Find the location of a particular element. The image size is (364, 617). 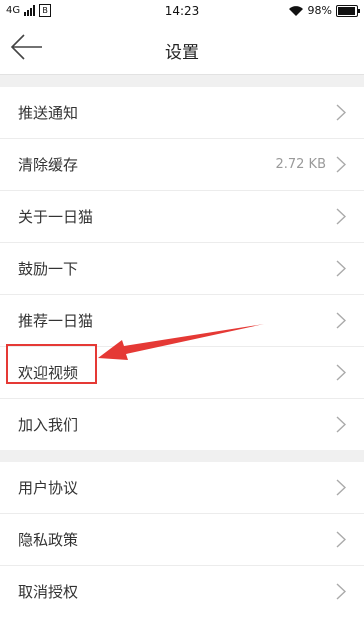

row-label: 隐私政策 is located at coordinates (48, 540).